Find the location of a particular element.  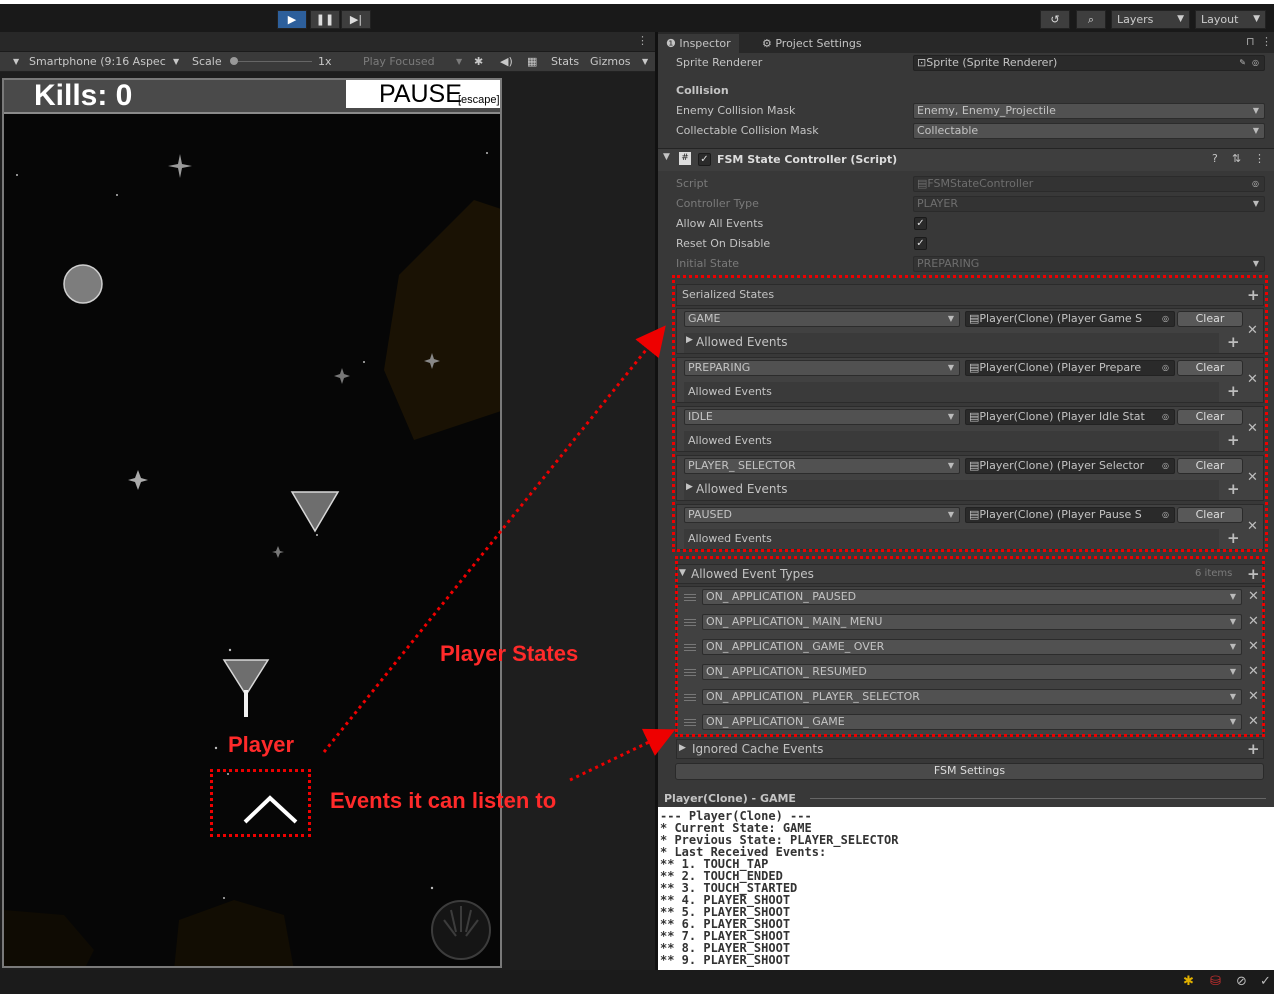

annotation-arrows is located at coordinates (499, 553).